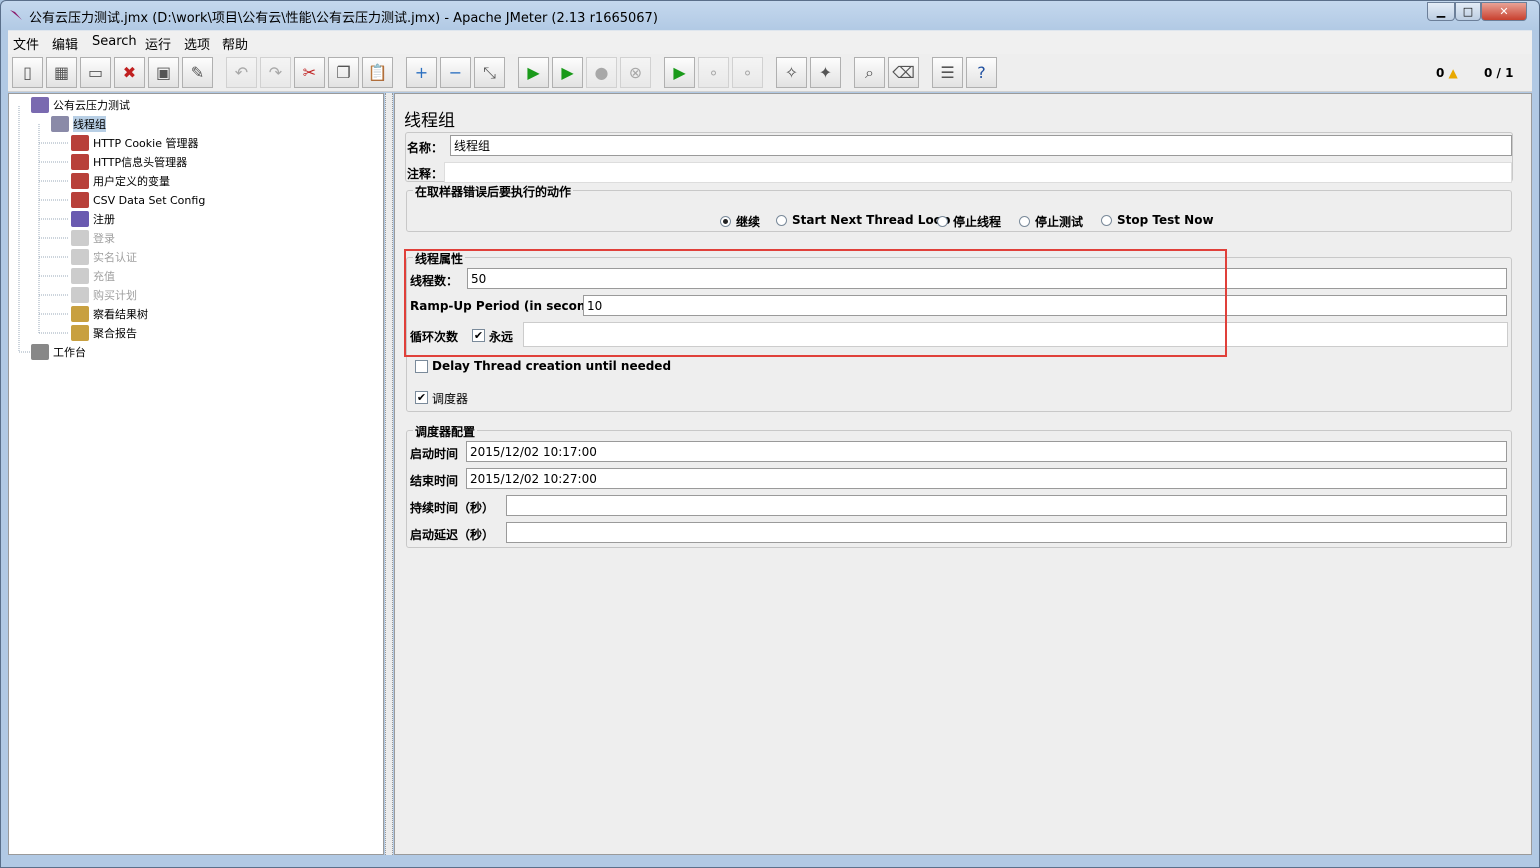 Image resolution: width=1540 pixels, height=868 pixels. I want to click on new-button: ▯, so click(27, 72).